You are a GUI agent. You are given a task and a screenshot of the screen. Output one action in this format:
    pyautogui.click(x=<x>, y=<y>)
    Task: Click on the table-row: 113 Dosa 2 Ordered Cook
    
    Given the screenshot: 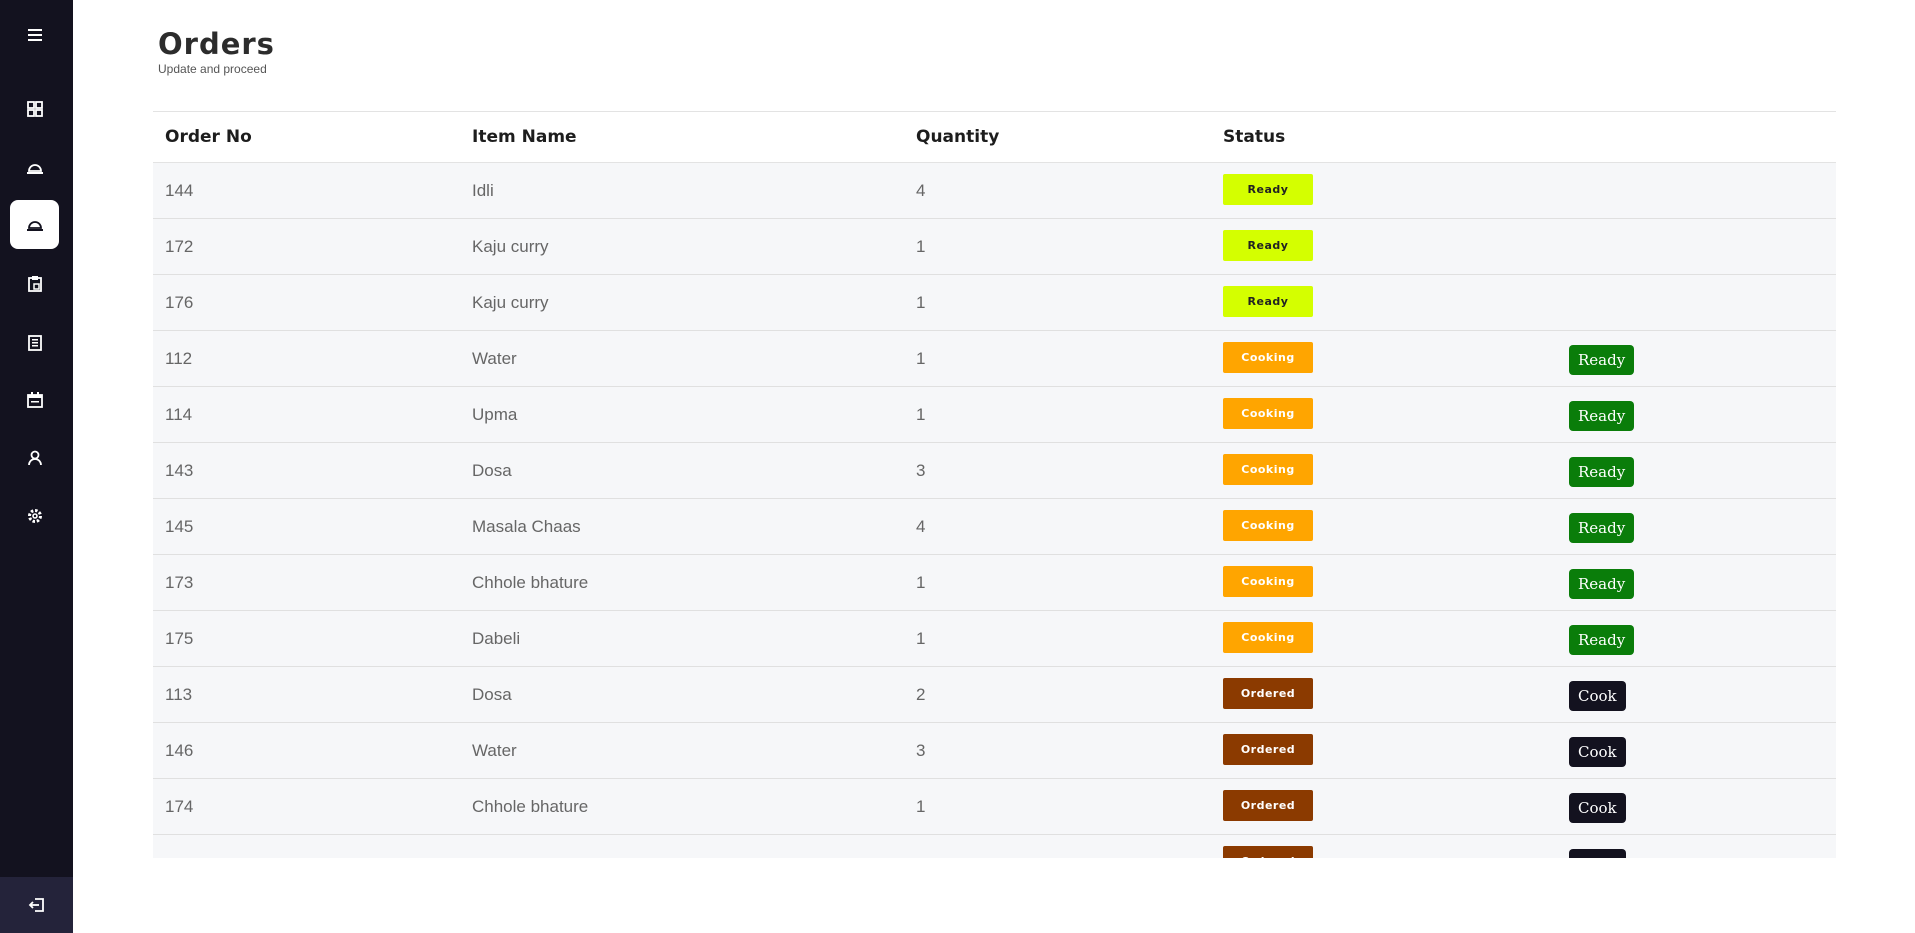 What is the action you would take?
    pyautogui.click(x=994, y=695)
    